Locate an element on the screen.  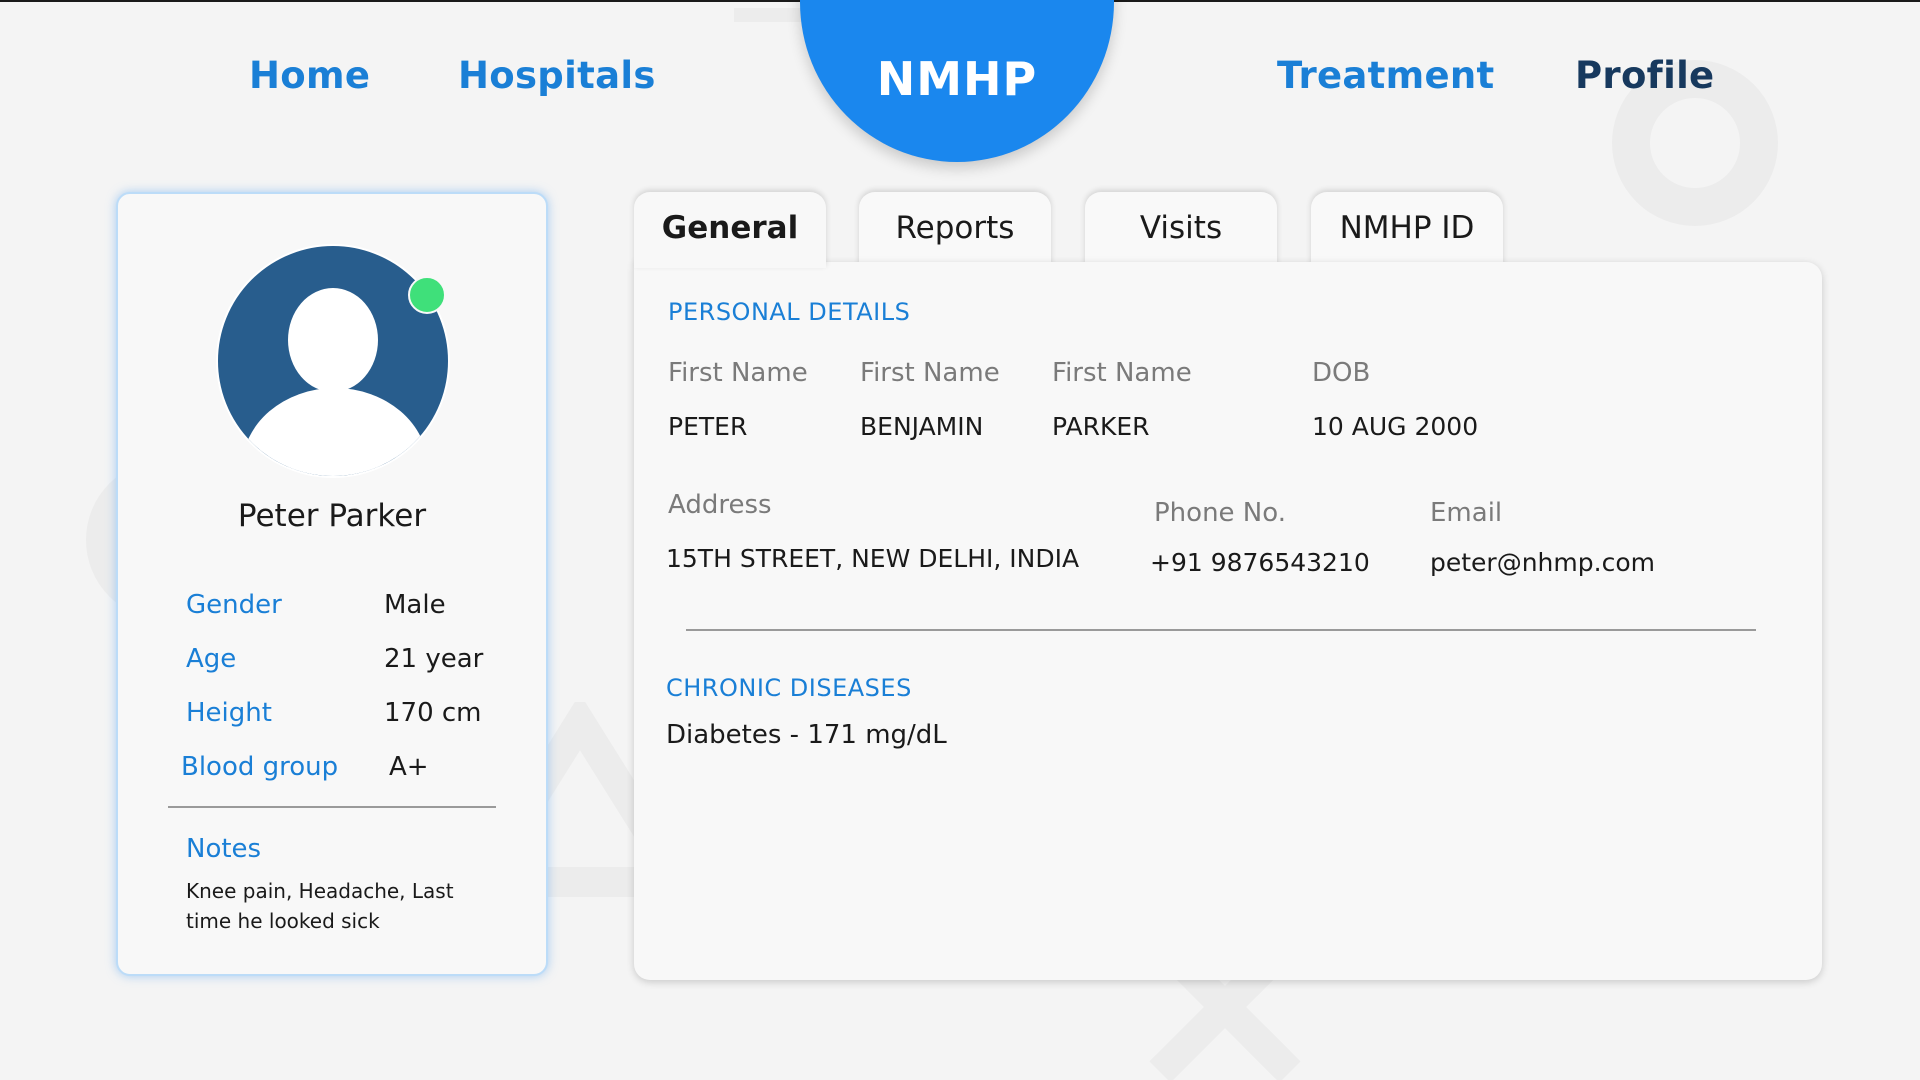
notes-label: Notes is located at coordinates (224, 849).